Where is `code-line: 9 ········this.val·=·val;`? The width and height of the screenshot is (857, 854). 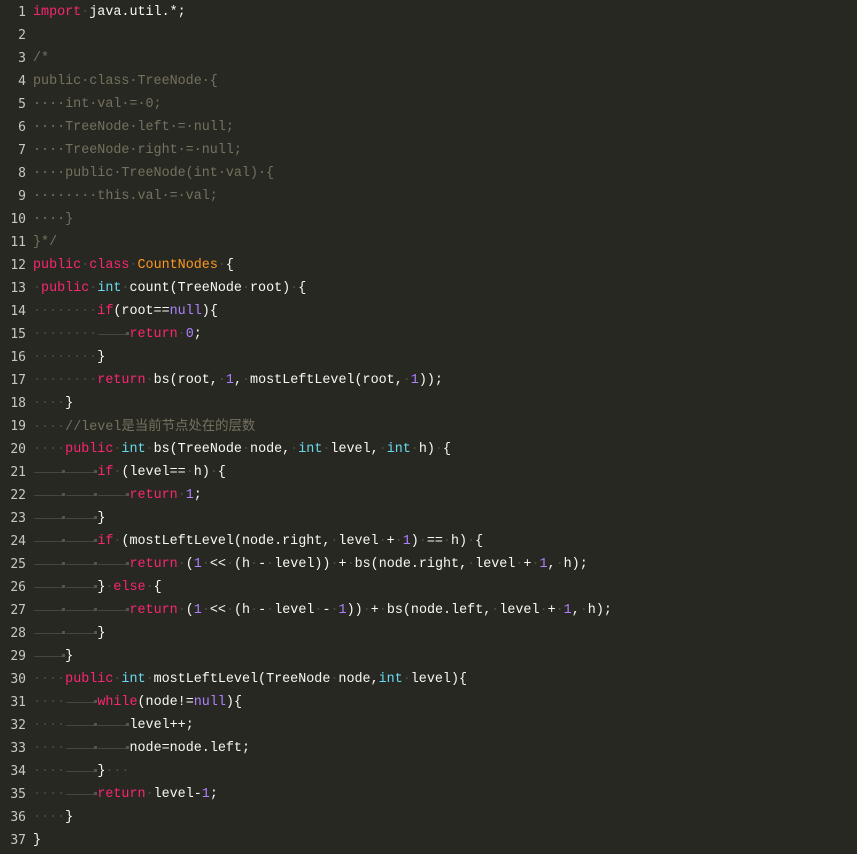 code-line: 9 ········this.val·=·val; is located at coordinates (428, 196).